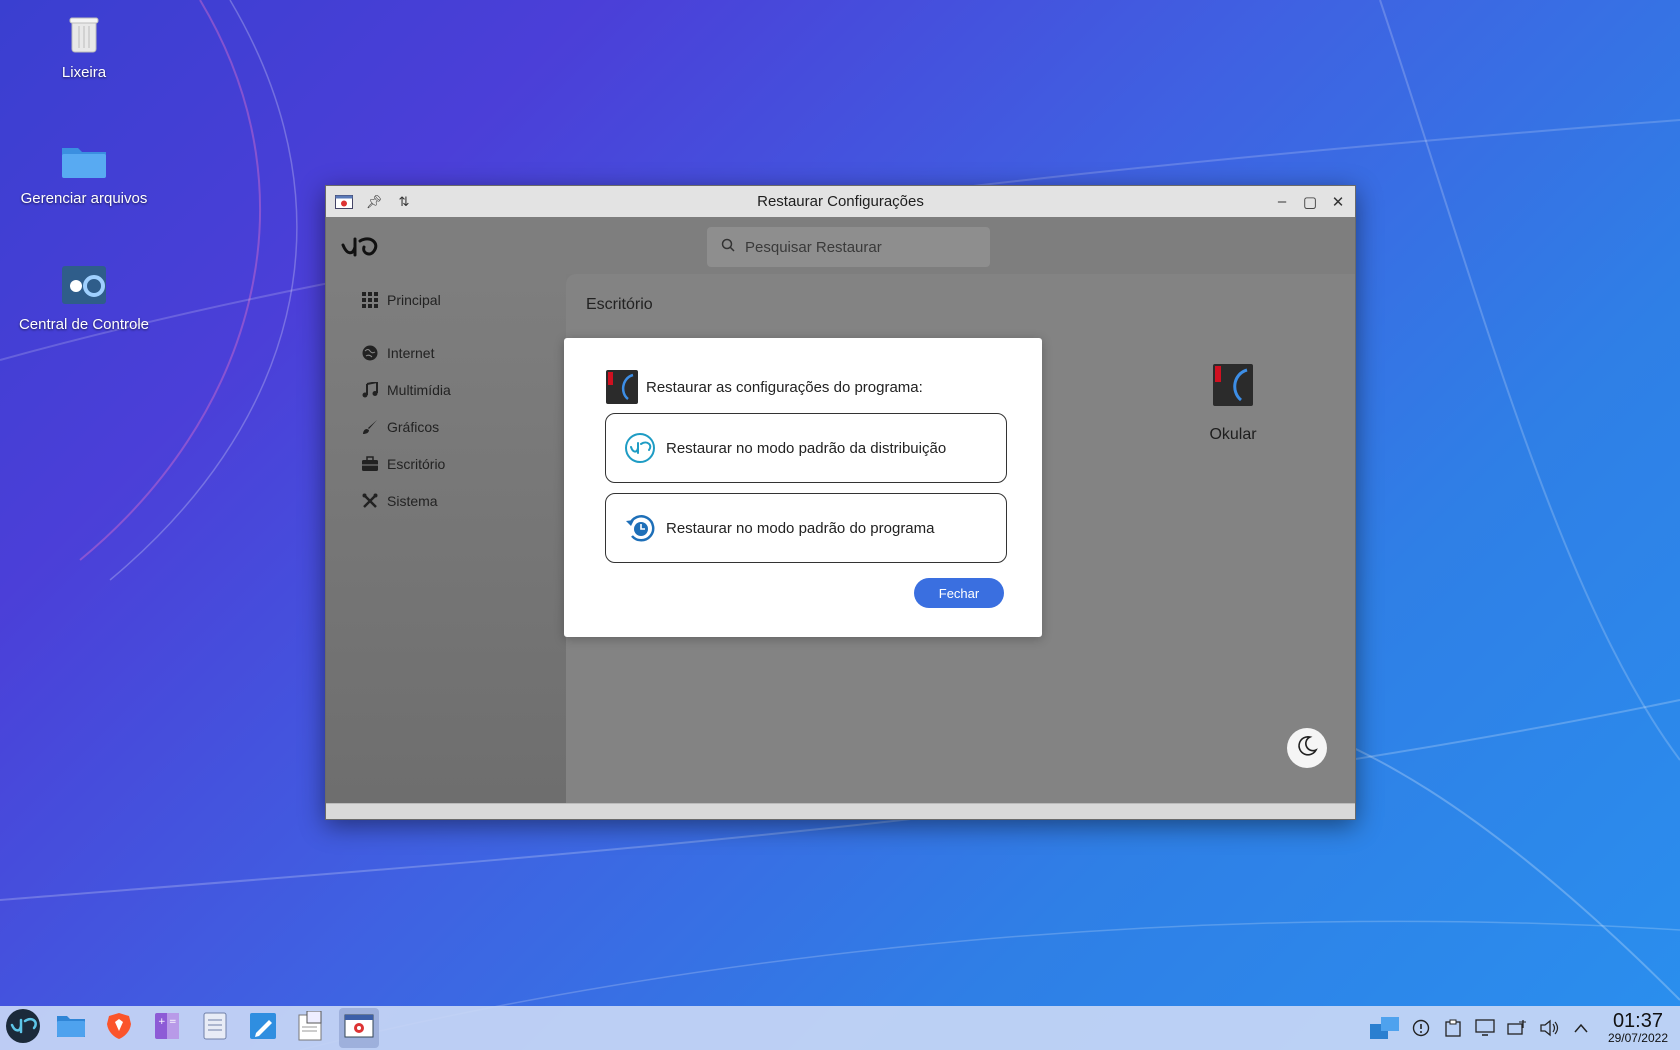 This screenshot has width=1680, height=1050. What do you see at coordinates (416, 464) in the screenshot?
I see `sidebar-item-label: Escritório` at bounding box center [416, 464].